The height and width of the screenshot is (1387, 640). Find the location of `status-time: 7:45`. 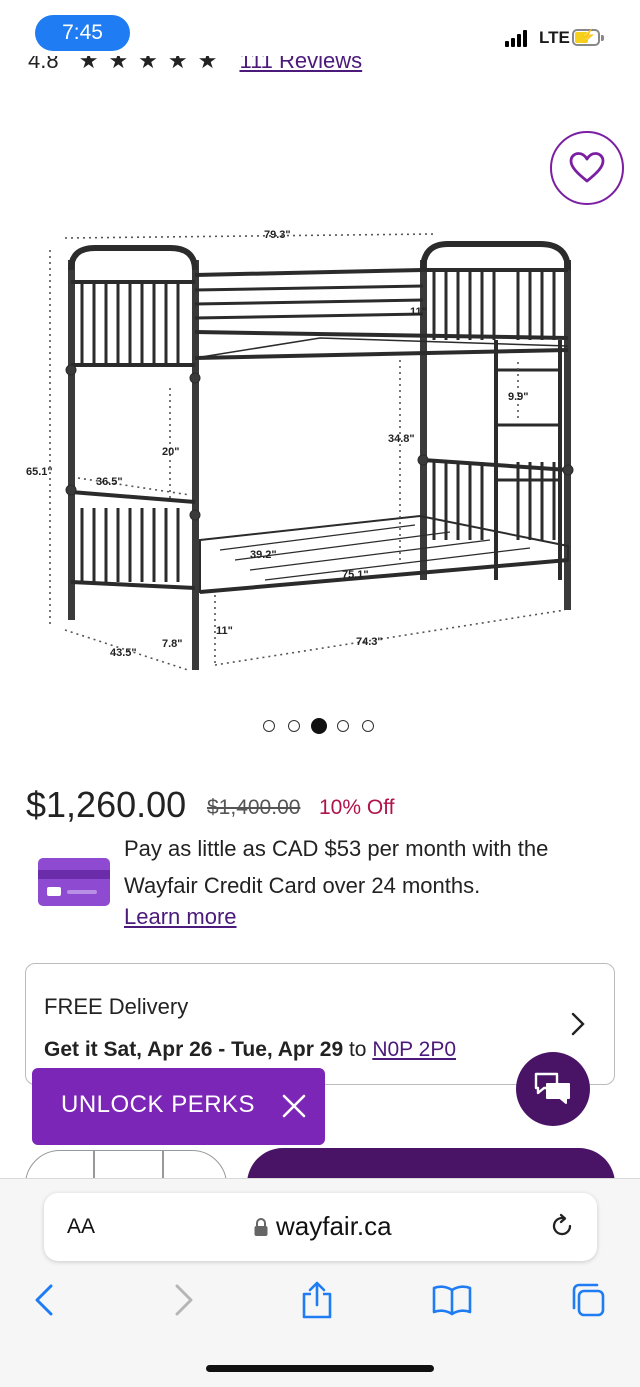

status-time: 7:45 is located at coordinates (82, 33).